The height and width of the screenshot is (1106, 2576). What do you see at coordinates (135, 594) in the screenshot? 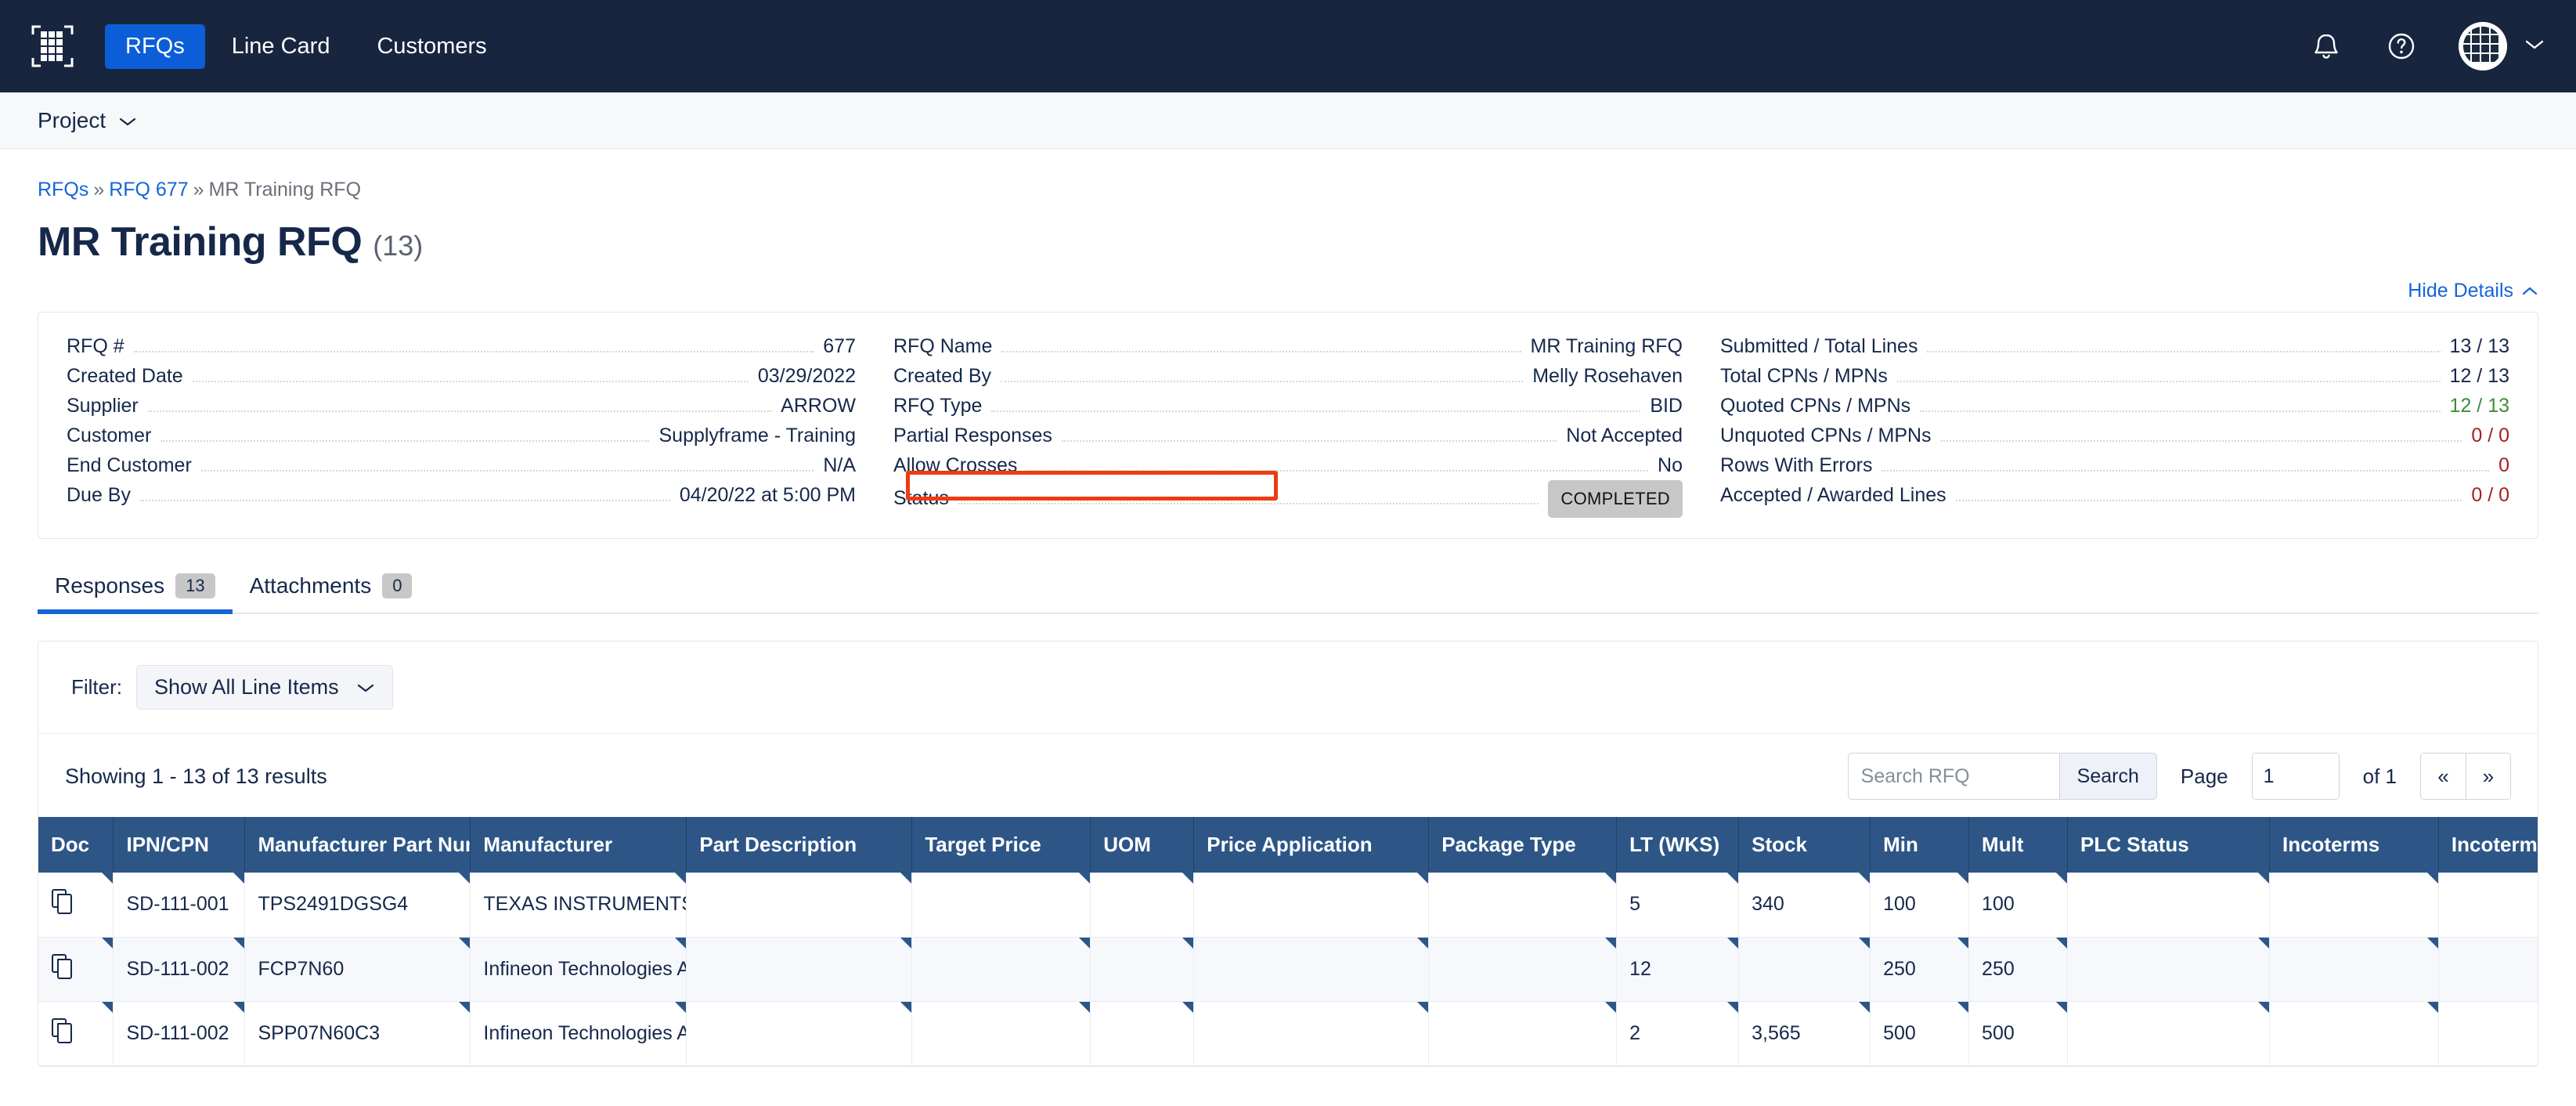
I see `tab-responses: Responses 13` at bounding box center [135, 594].